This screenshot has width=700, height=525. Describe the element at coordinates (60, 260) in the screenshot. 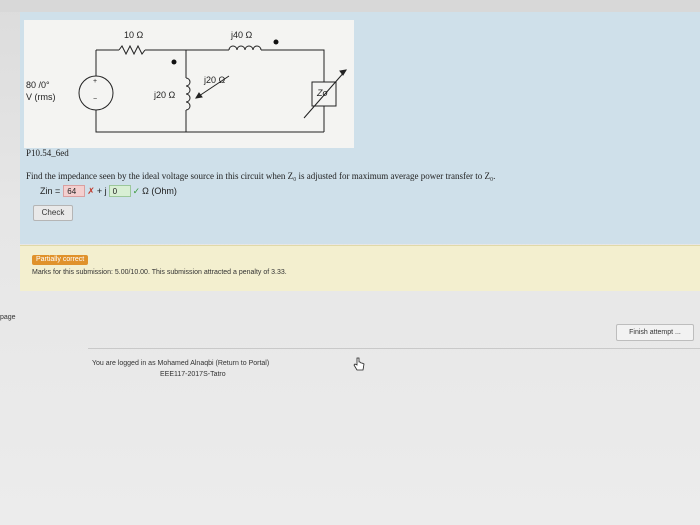

I see `status-badge: Partially correct` at that location.